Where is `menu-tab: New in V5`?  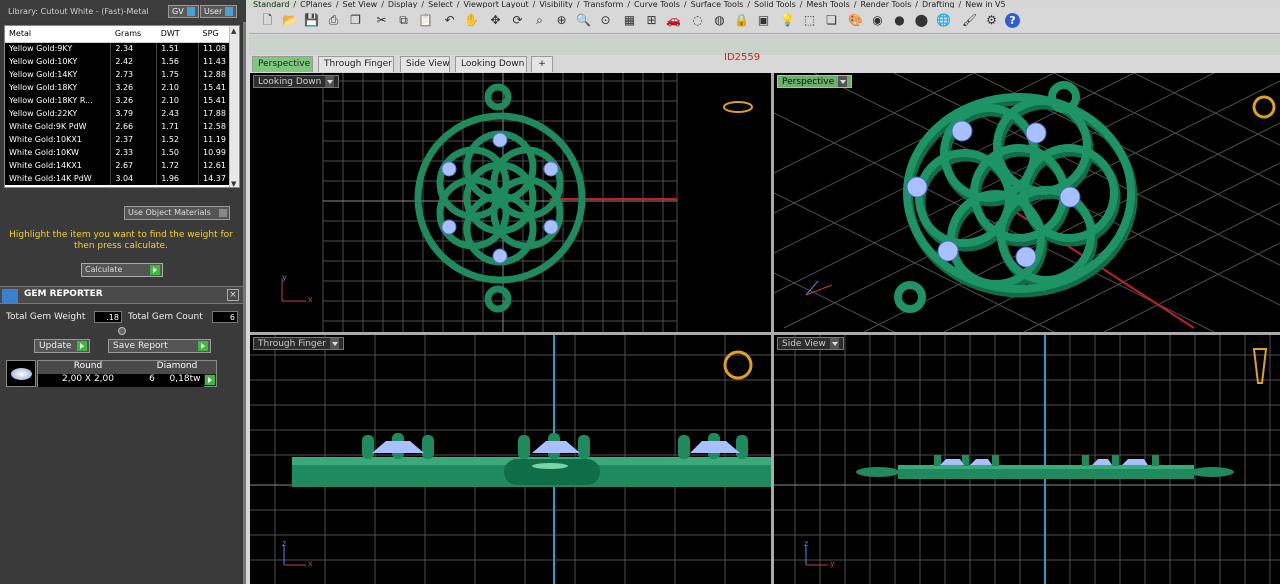 menu-tab: New in V5 is located at coordinates (985, 5).